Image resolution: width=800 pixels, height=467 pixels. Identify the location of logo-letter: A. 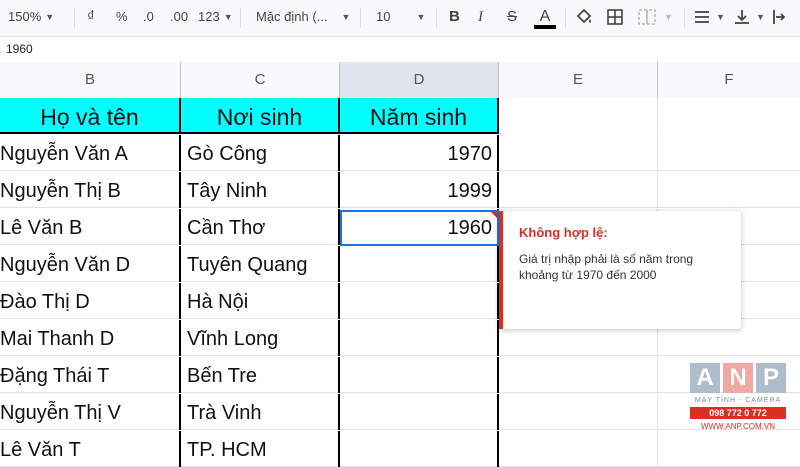
(705, 378).